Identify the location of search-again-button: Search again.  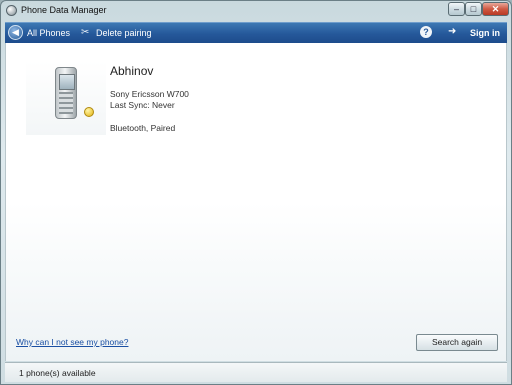
(457, 342).